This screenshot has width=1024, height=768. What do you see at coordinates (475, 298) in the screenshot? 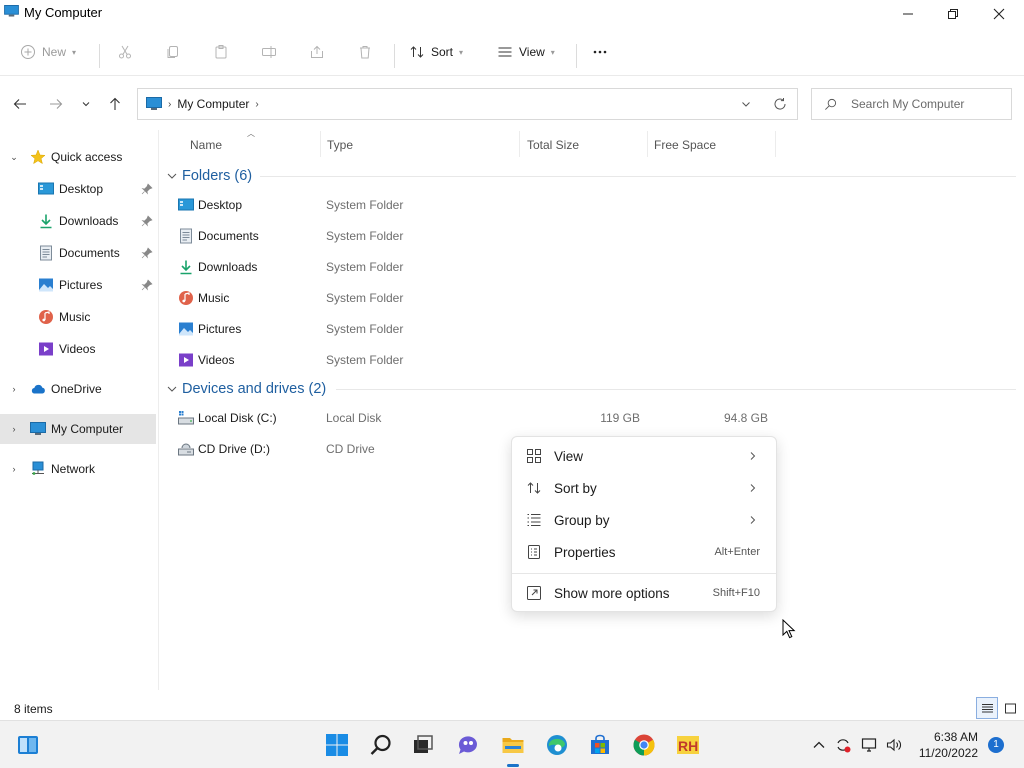
I see `list-item: Music System Folder` at bounding box center [475, 298].